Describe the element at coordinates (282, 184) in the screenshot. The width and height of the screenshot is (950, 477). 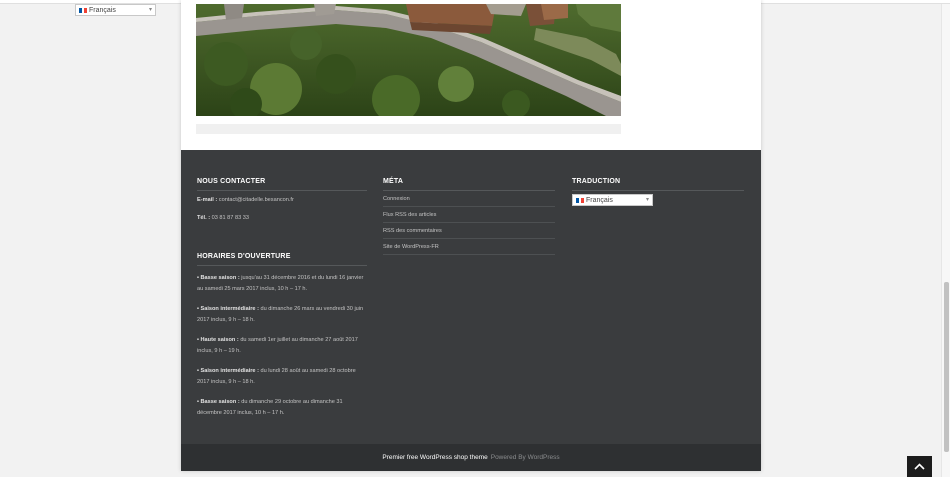
I see `contact-title: NOUS CONTACTER` at that location.